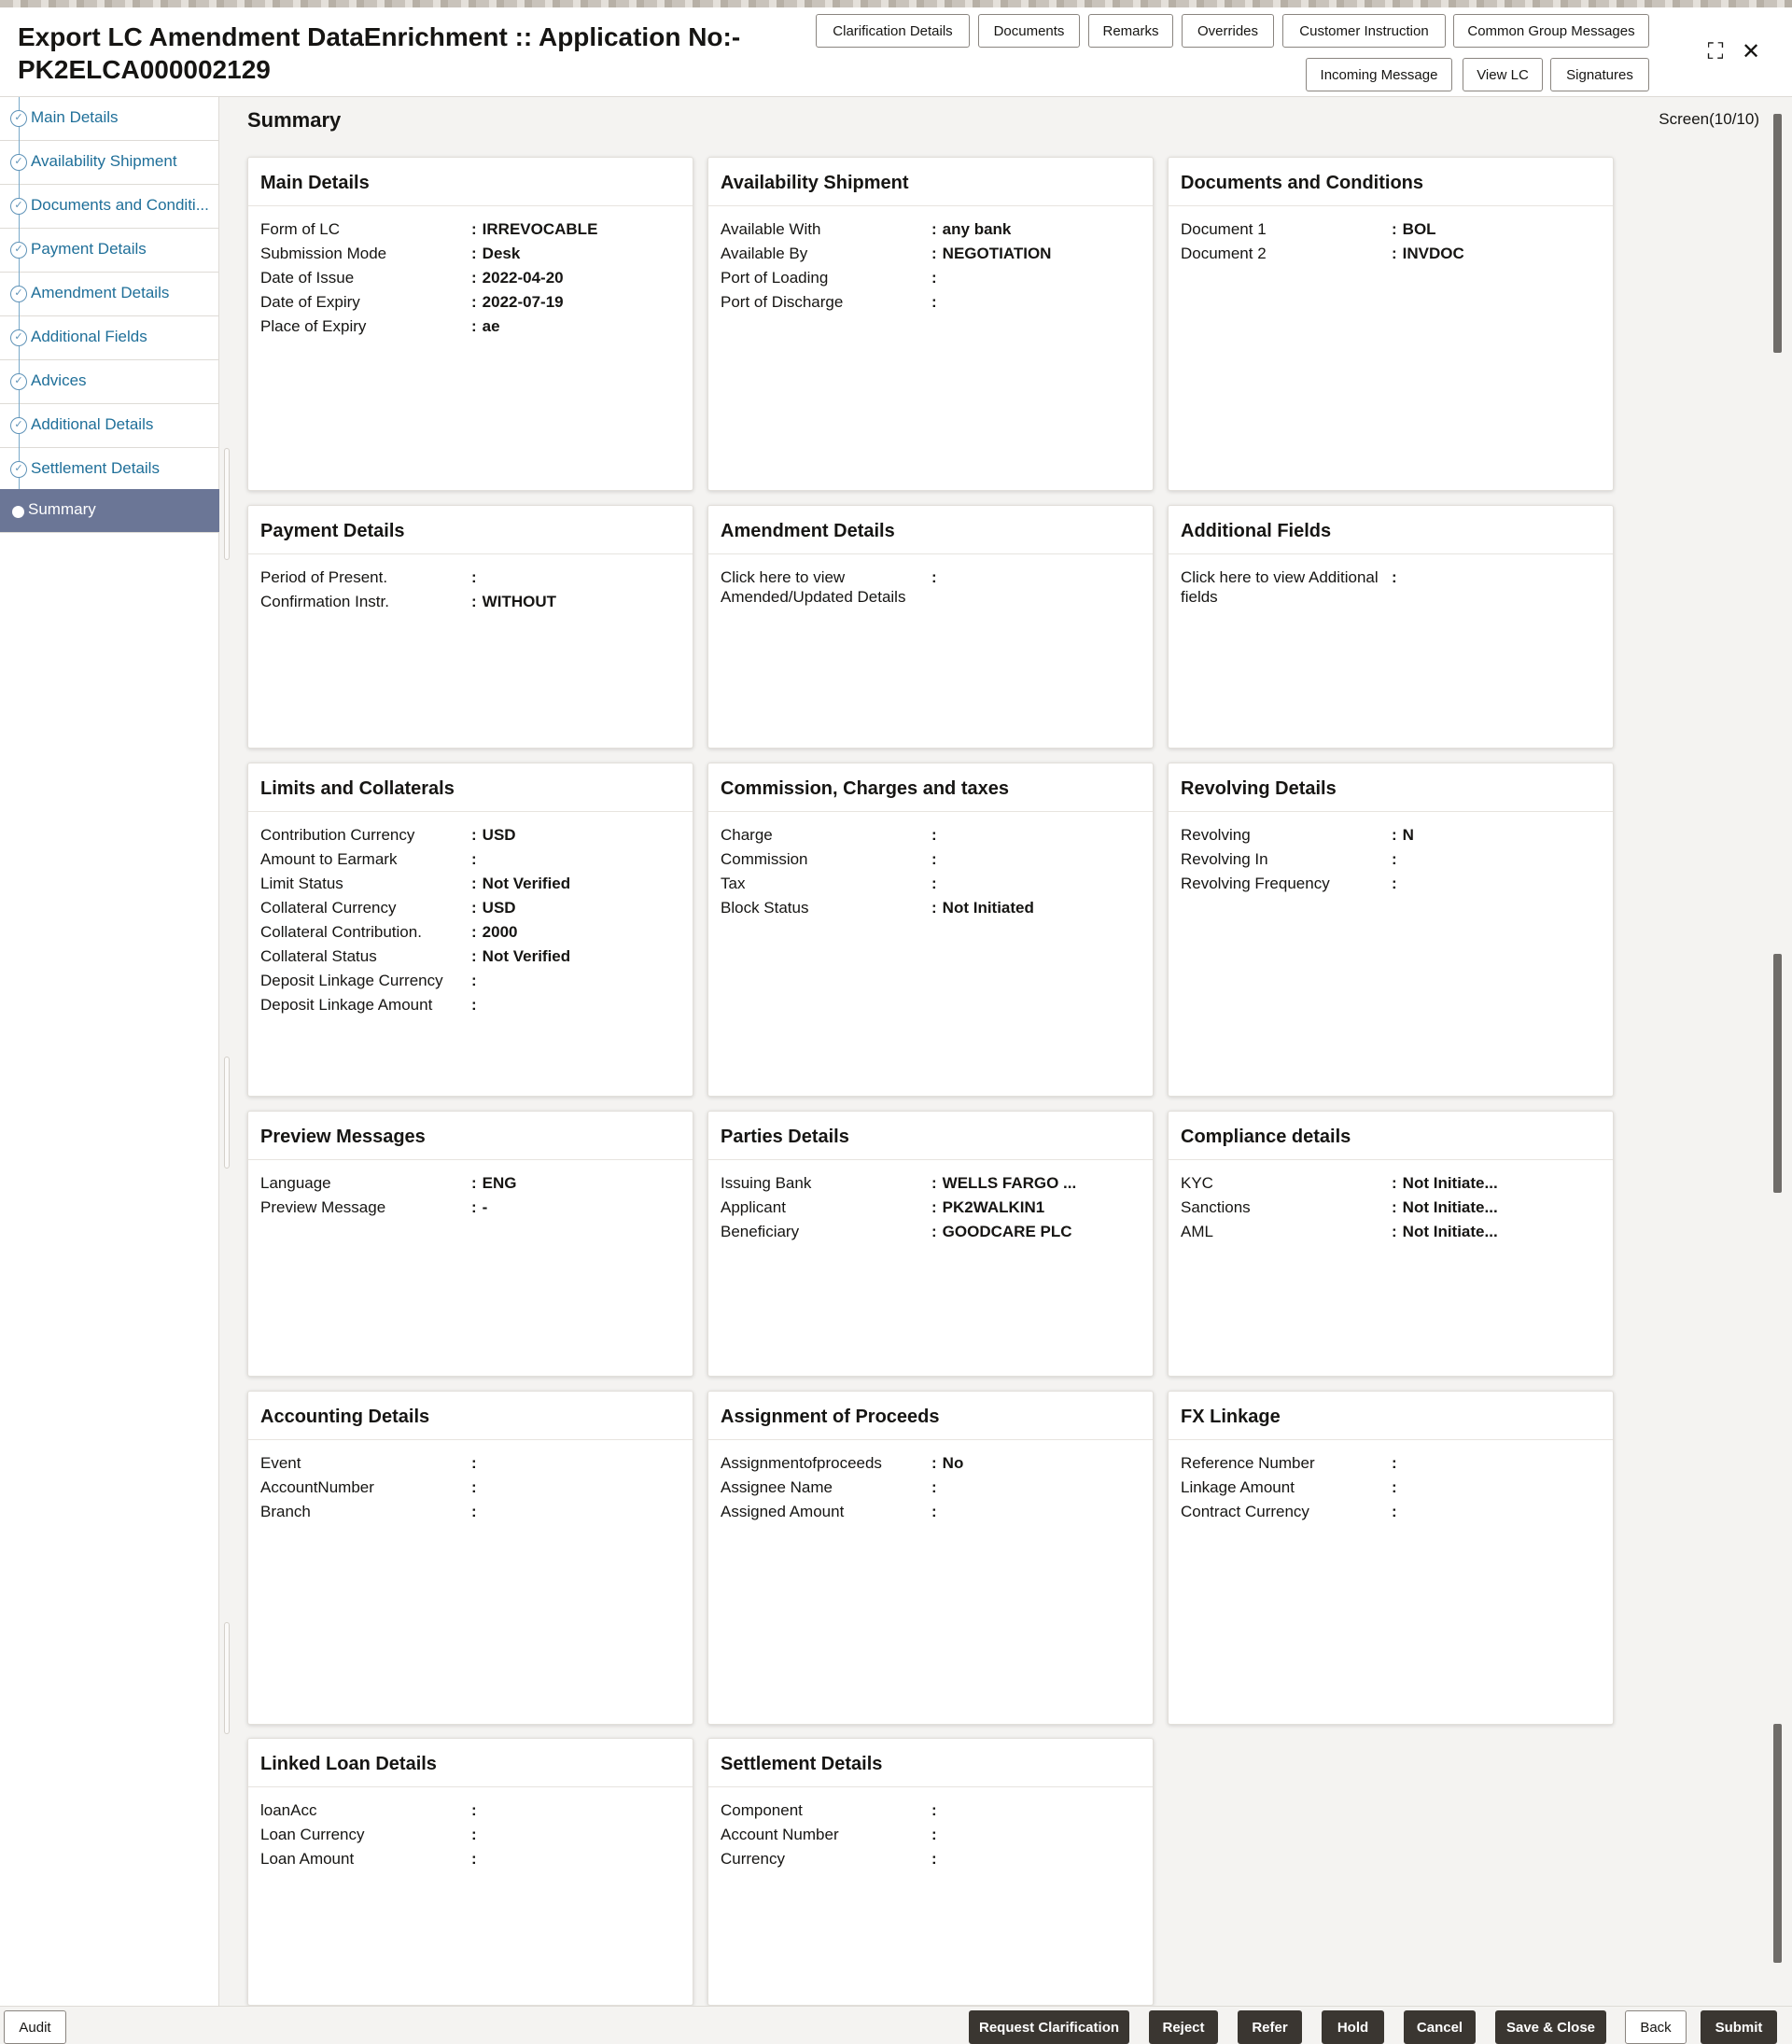 This screenshot has width=1792, height=2044. Describe the element at coordinates (109, 251) in the screenshot. I see `sidebar-item-payment-details: ✓ Payment Details` at that location.